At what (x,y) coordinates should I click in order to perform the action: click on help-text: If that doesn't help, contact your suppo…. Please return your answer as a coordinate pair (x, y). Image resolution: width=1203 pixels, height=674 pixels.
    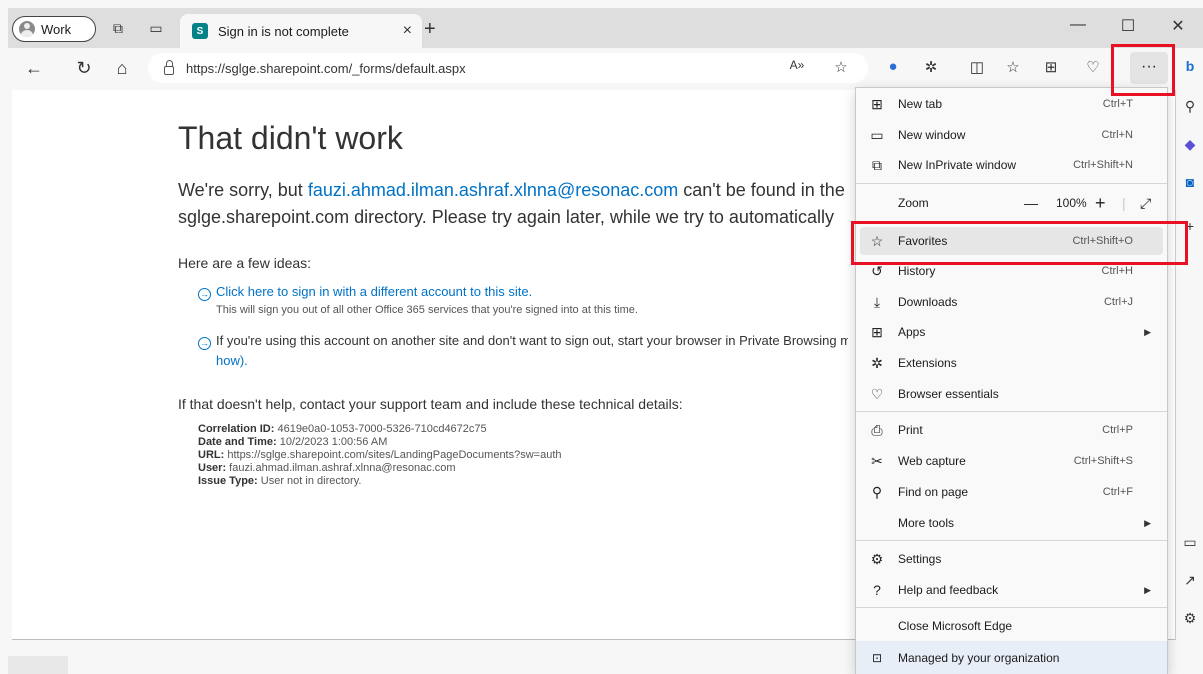
    Looking at the image, I should click on (430, 404).